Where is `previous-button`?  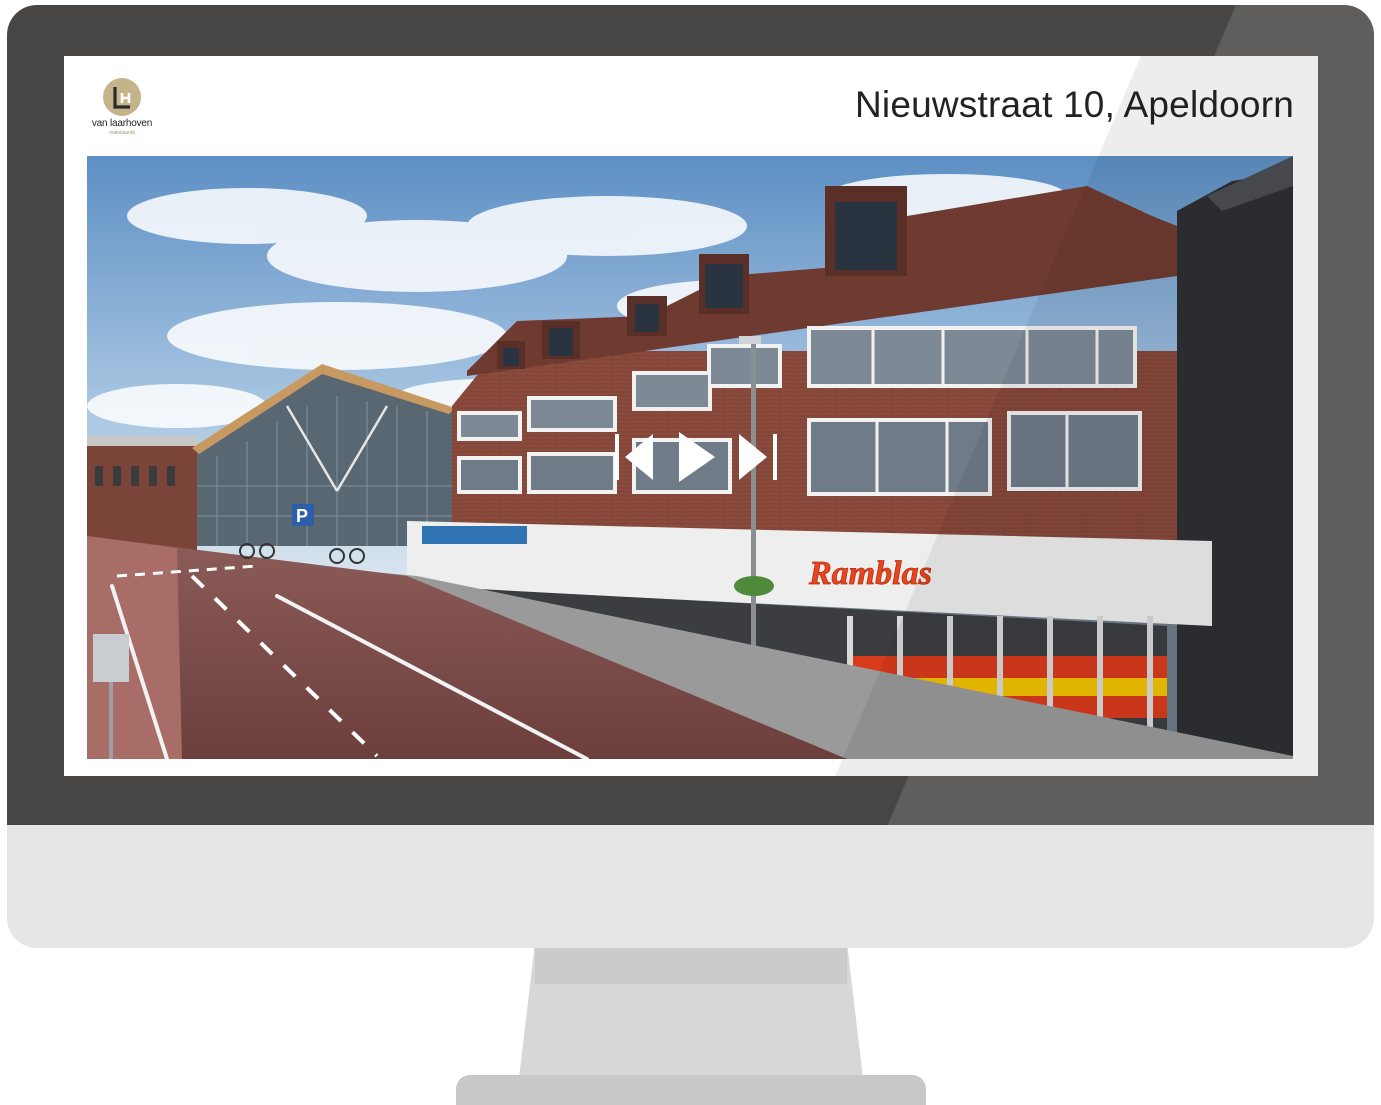
previous-button is located at coordinates (636, 457).